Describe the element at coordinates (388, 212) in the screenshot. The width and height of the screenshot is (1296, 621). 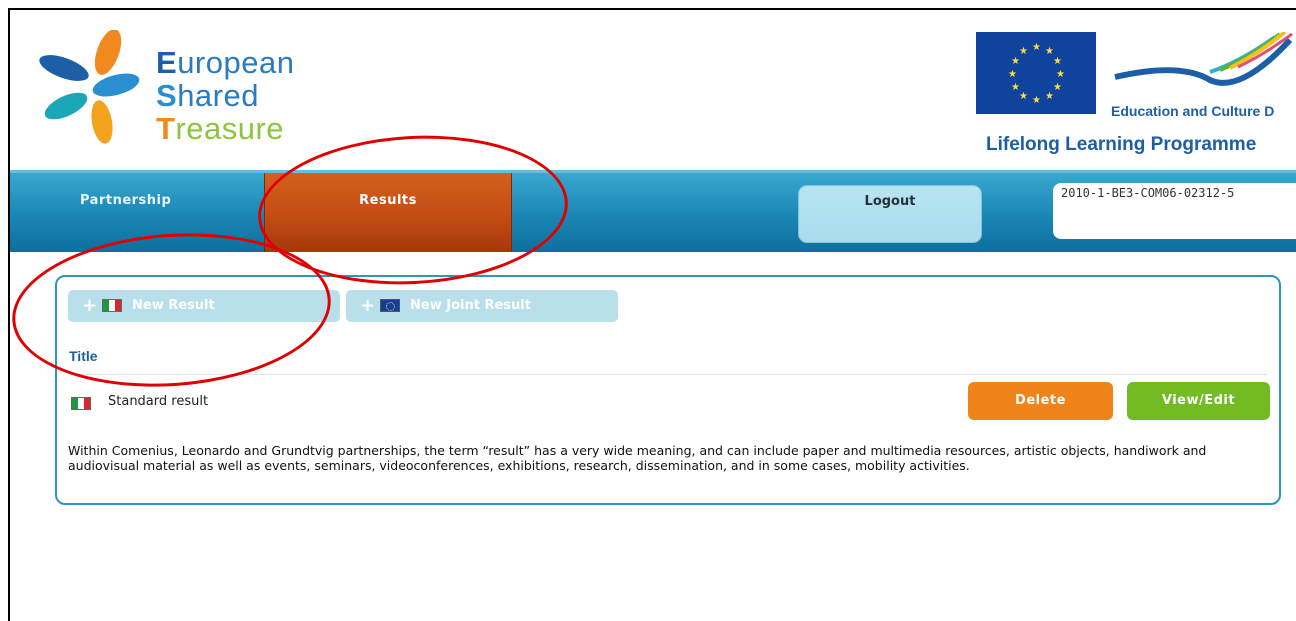
I see `nav-results-tab: Results` at that location.